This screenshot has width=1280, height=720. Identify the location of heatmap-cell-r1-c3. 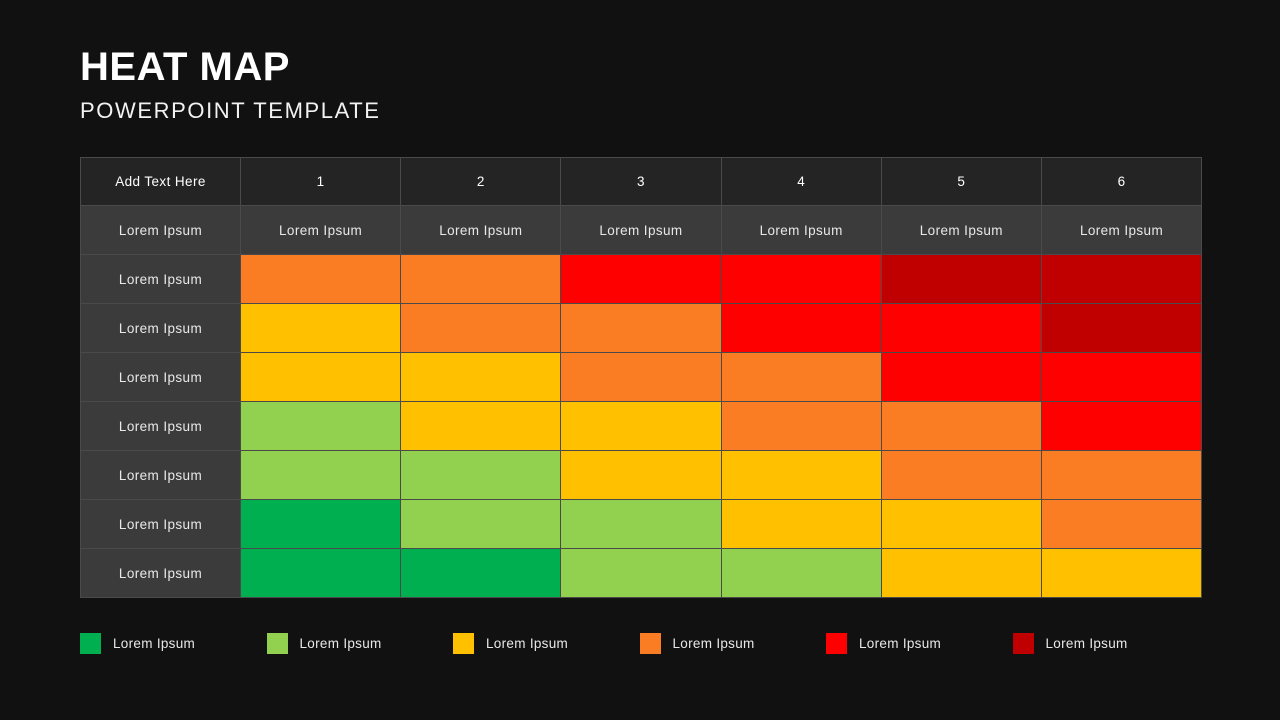
(641, 279).